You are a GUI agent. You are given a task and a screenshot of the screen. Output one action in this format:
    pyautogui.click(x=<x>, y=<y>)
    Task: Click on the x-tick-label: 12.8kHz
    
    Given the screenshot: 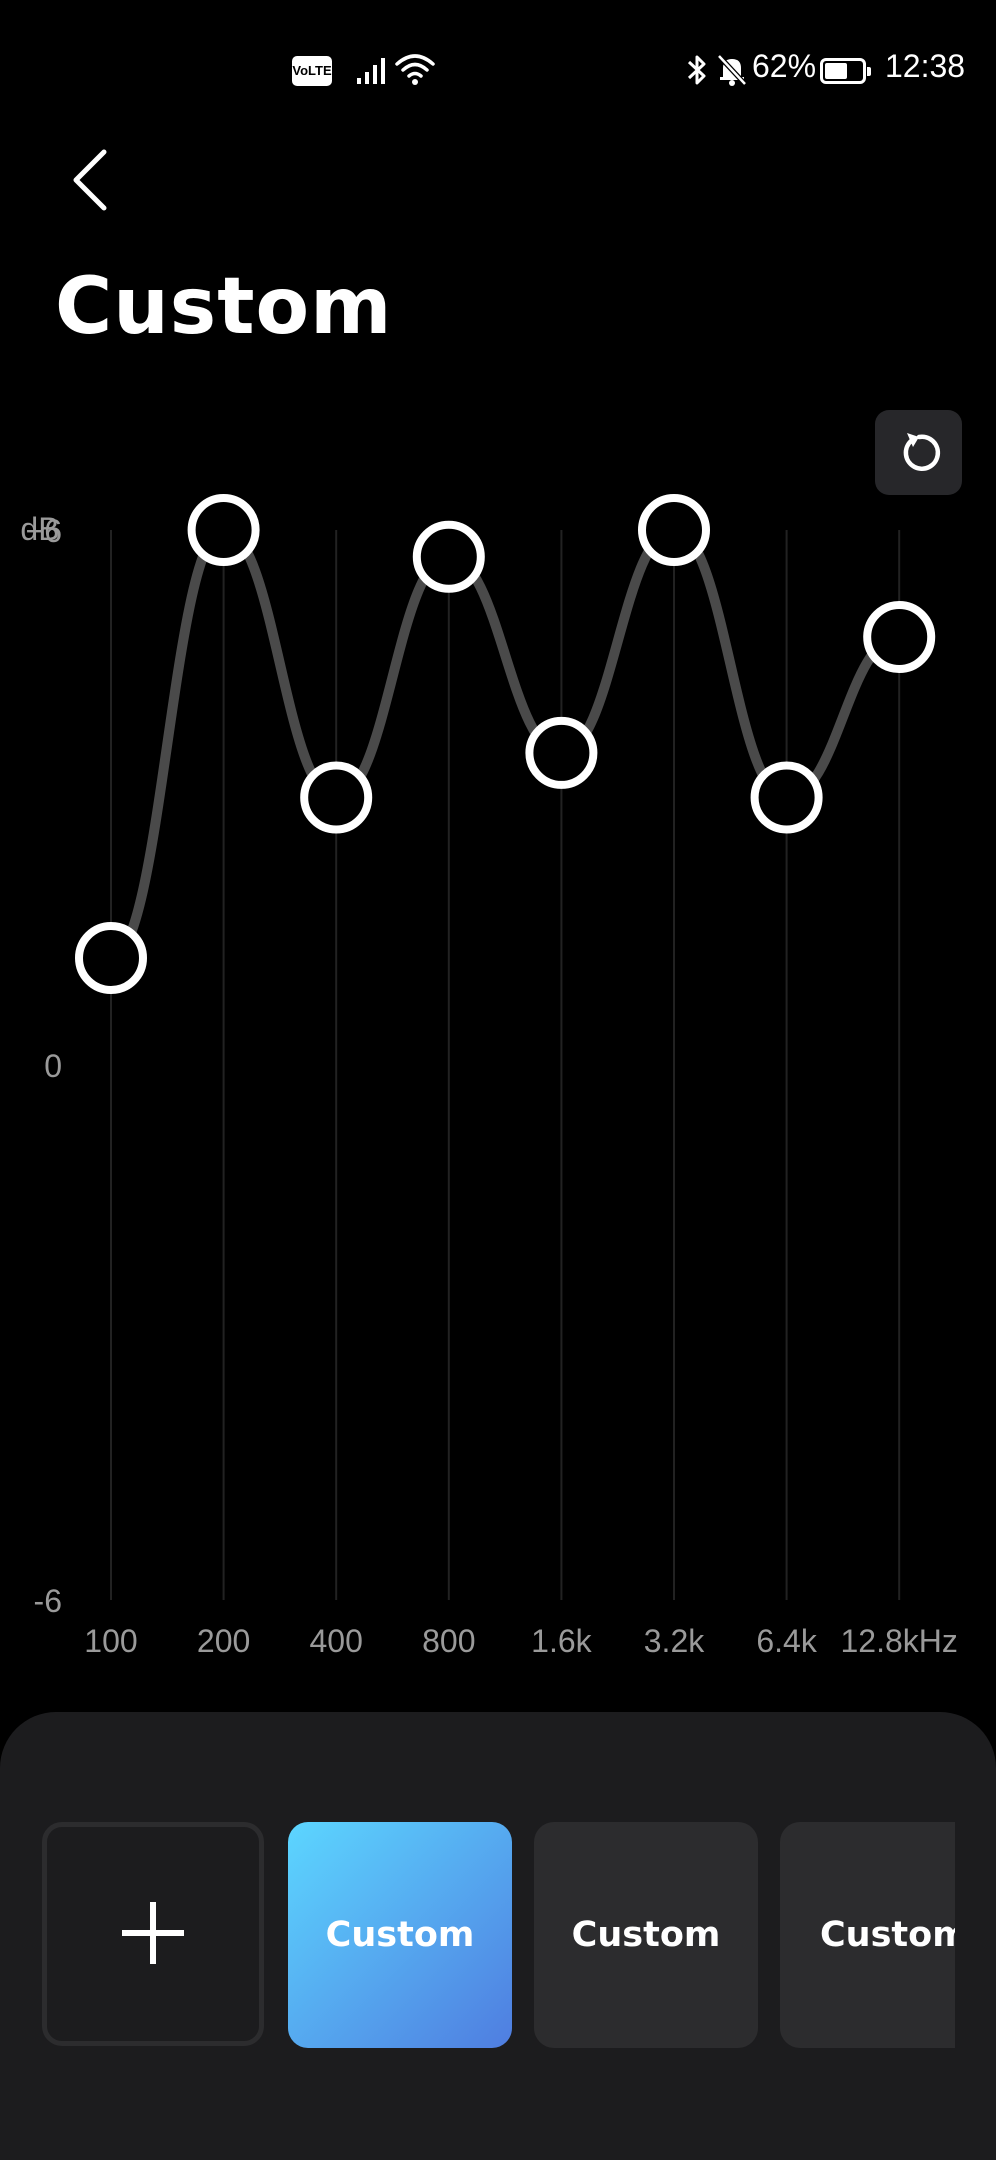 What is the action you would take?
    pyautogui.click(x=899, y=1641)
    